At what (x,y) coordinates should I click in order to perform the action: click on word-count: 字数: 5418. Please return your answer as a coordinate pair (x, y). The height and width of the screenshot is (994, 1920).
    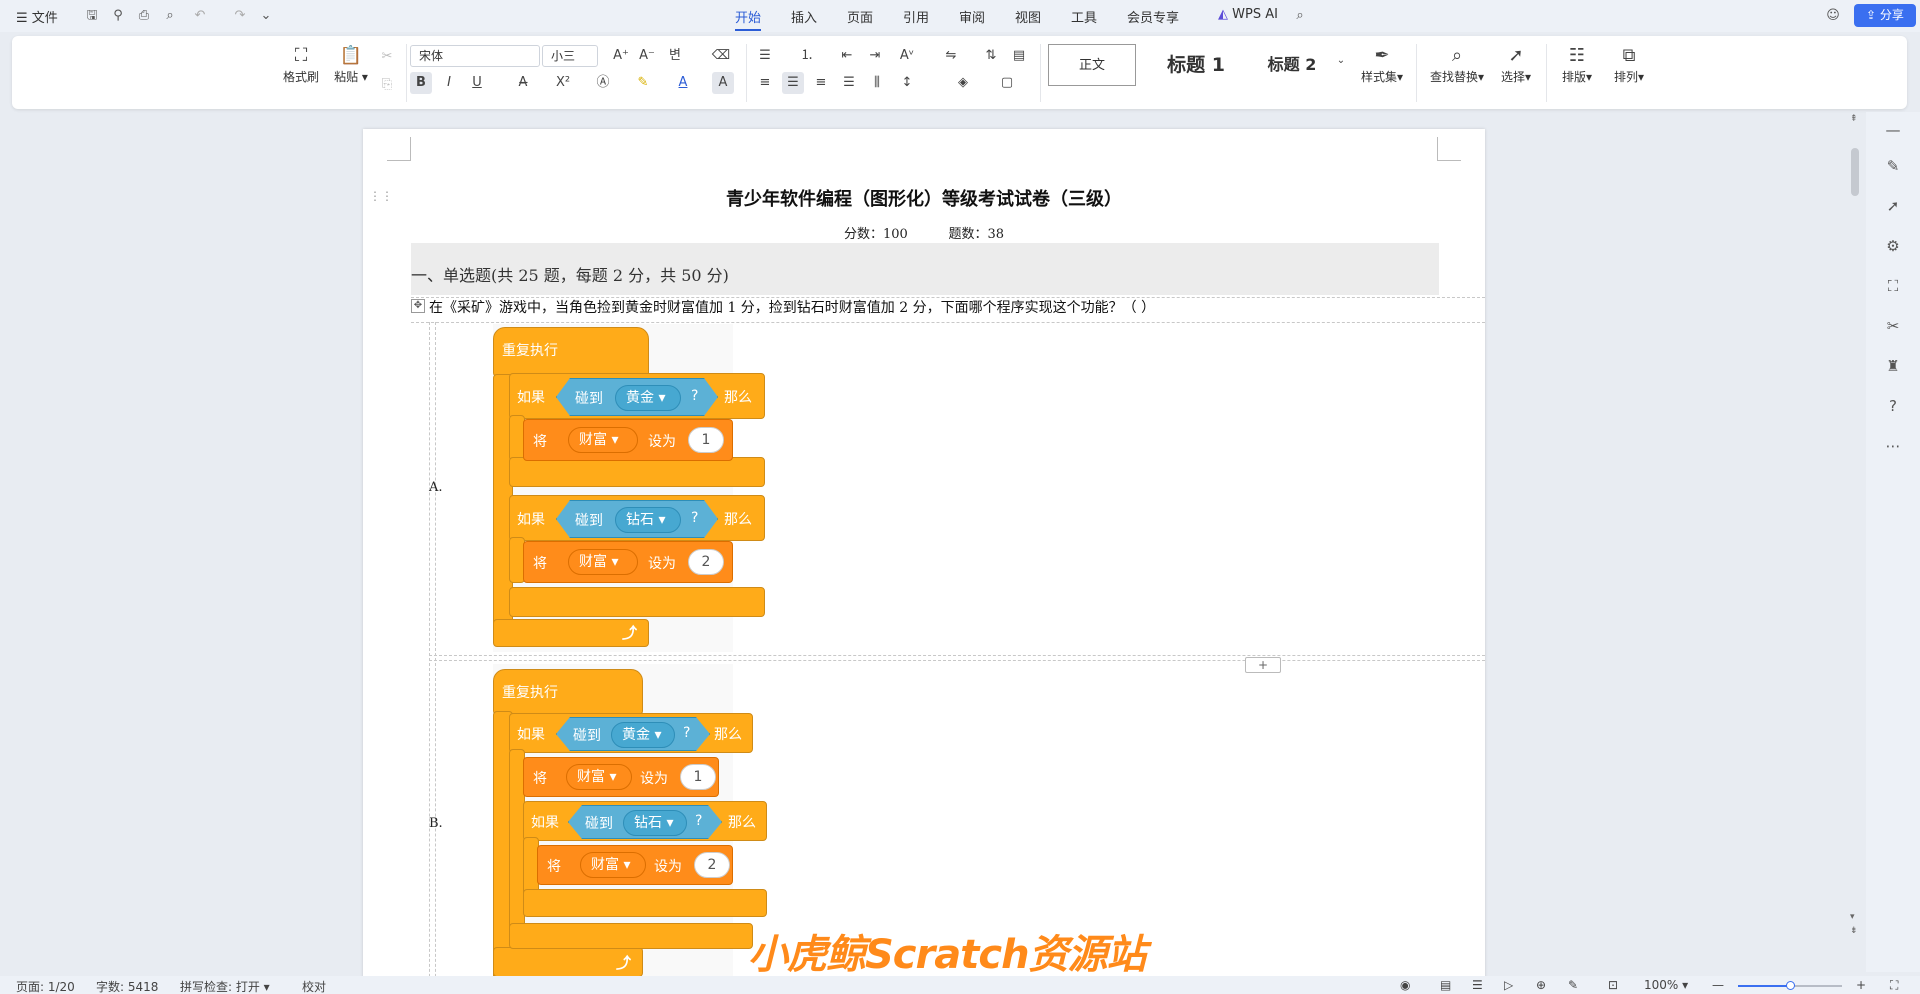
    Looking at the image, I should click on (127, 986).